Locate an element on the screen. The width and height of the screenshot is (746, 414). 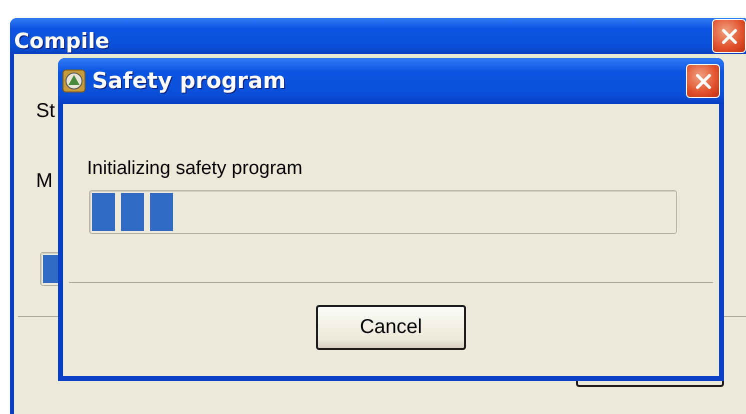
window-title: Compile is located at coordinates (62, 41).